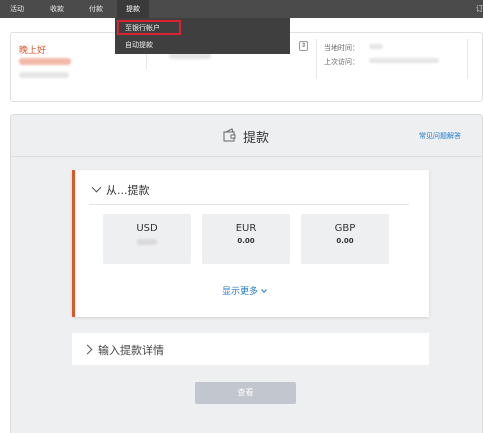  What do you see at coordinates (128, 190) in the screenshot?
I see `withdraw-from-title: 从...提款` at bounding box center [128, 190].